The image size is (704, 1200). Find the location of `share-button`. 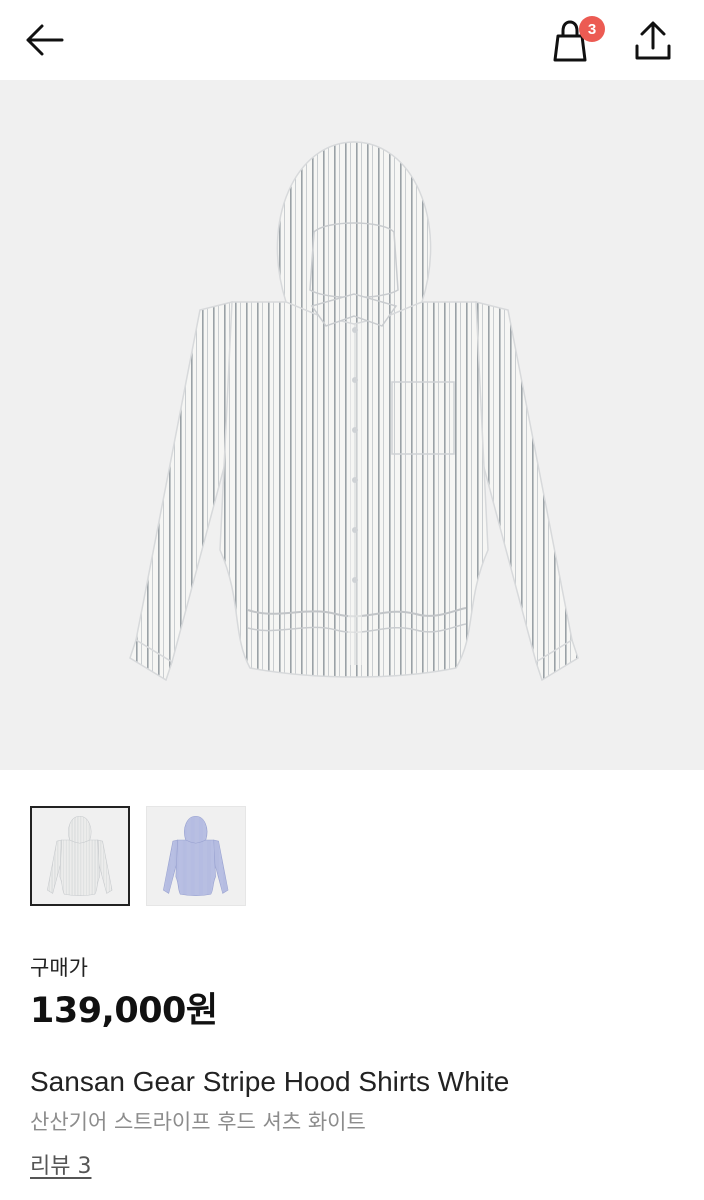

share-button is located at coordinates (653, 41).